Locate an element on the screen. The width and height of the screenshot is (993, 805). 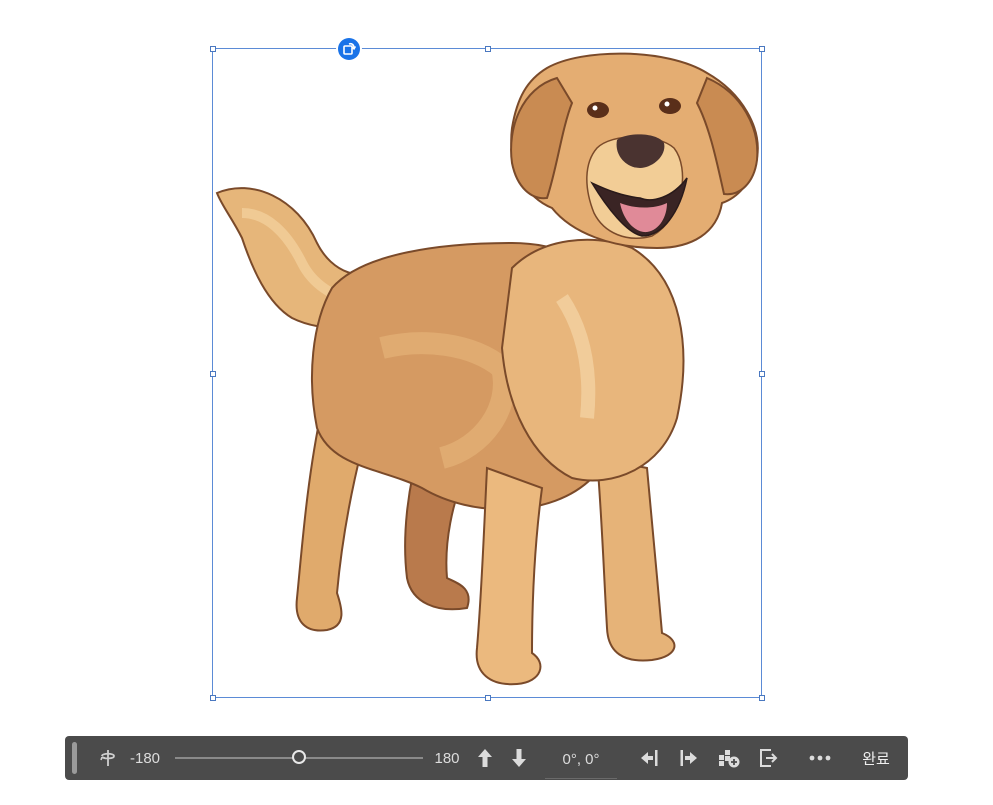
toolbar-drag-handle is located at coordinates (74, 758).